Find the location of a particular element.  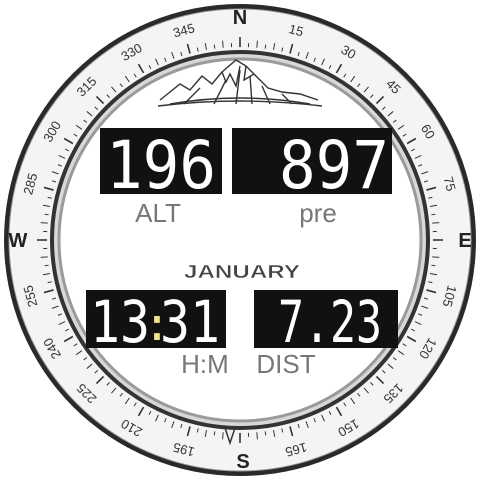

bezel-north-label: N is located at coordinates (240, 18).